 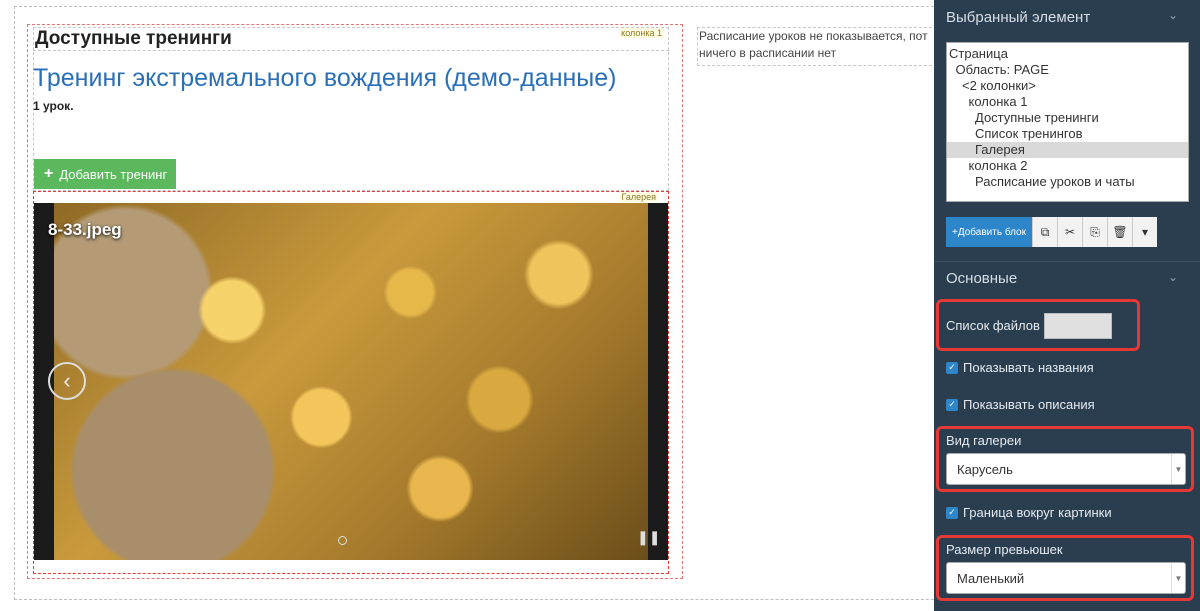 I want to click on tree-item: Список тренингов, so click(x=1067, y=134).